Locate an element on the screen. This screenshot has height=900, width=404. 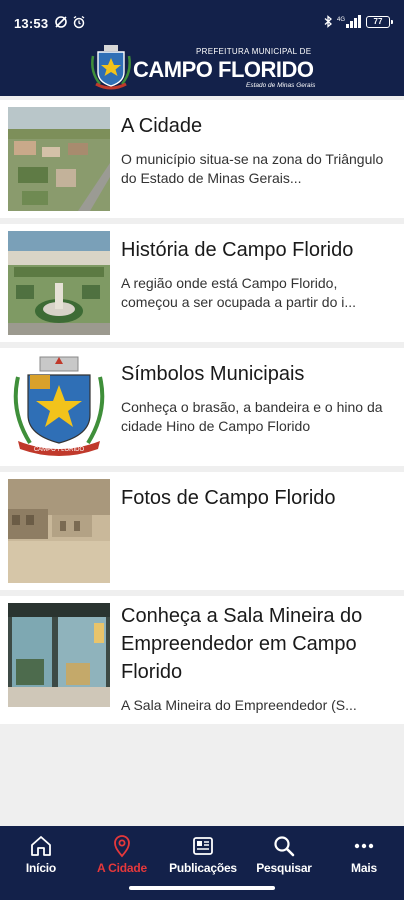
nav-label: A Cidade is located at coordinates (122, 868).